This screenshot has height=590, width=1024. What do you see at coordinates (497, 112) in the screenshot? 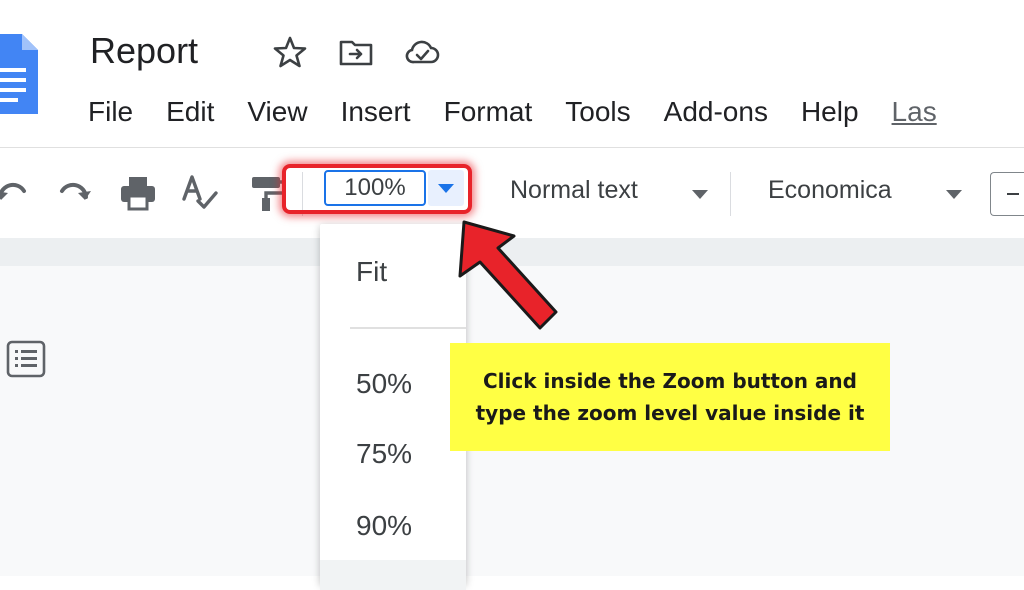
I see `menu-format: Format` at bounding box center [497, 112].